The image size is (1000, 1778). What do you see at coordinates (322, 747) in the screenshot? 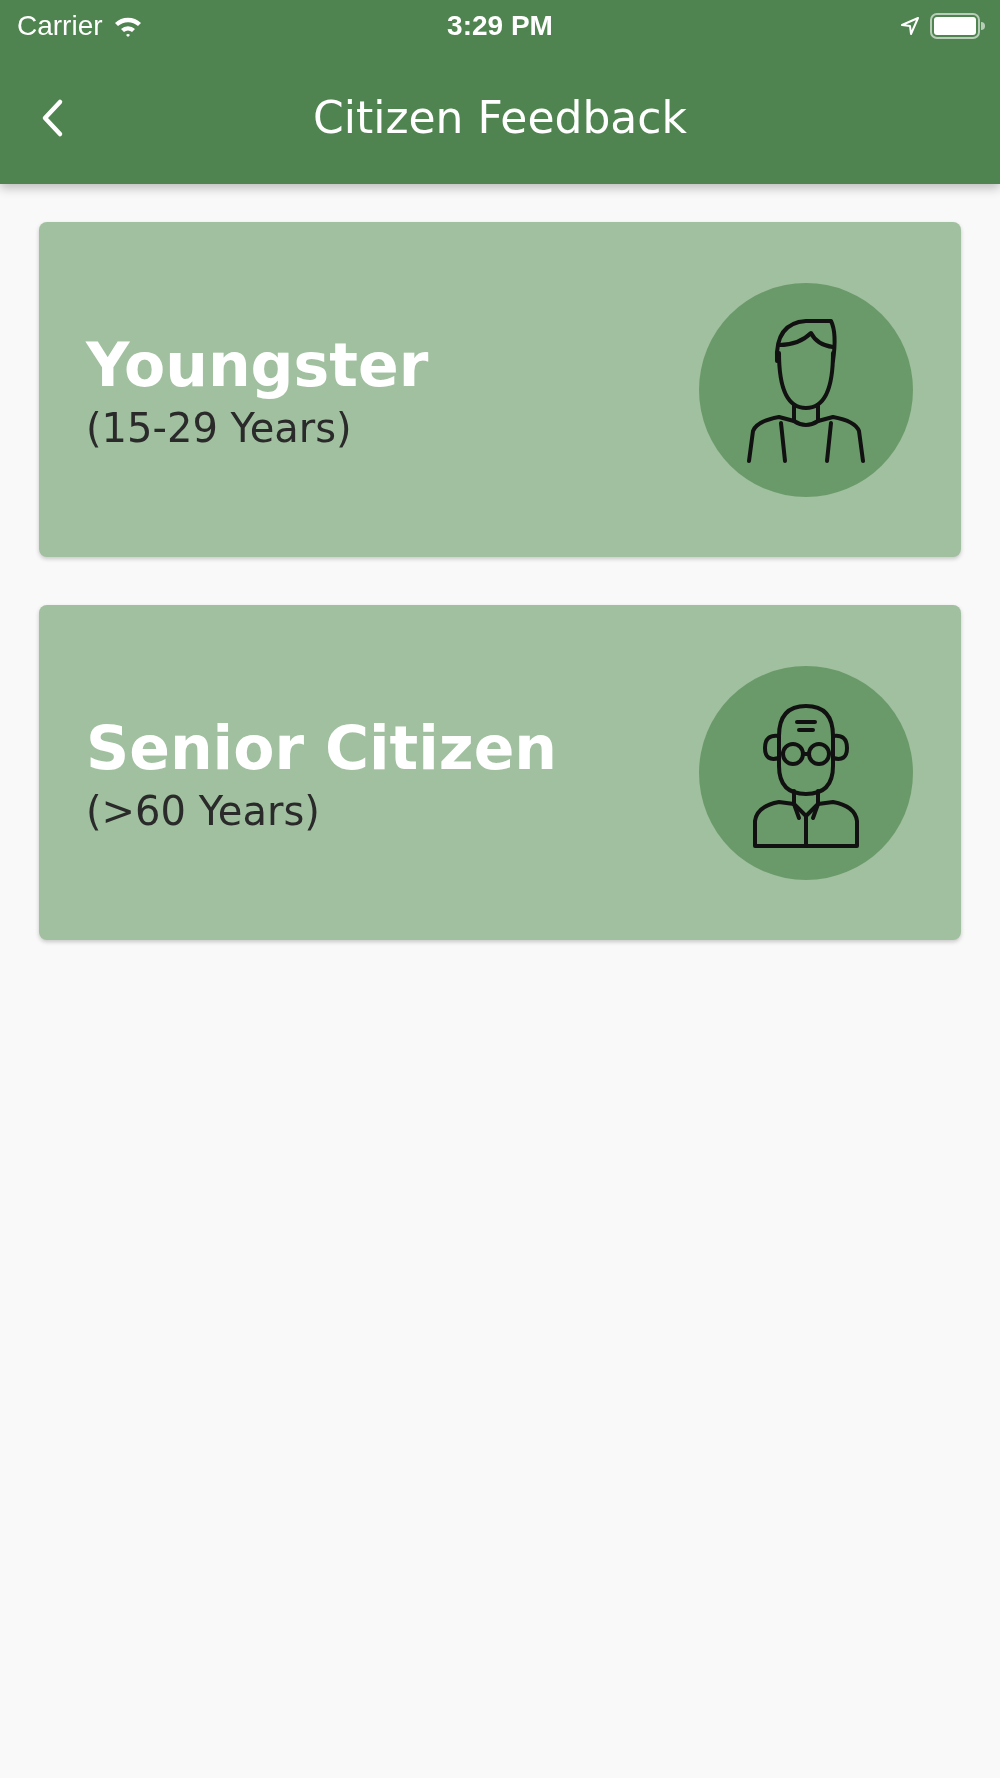
I see `category-title: Senior Citizen` at bounding box center [322, 747].